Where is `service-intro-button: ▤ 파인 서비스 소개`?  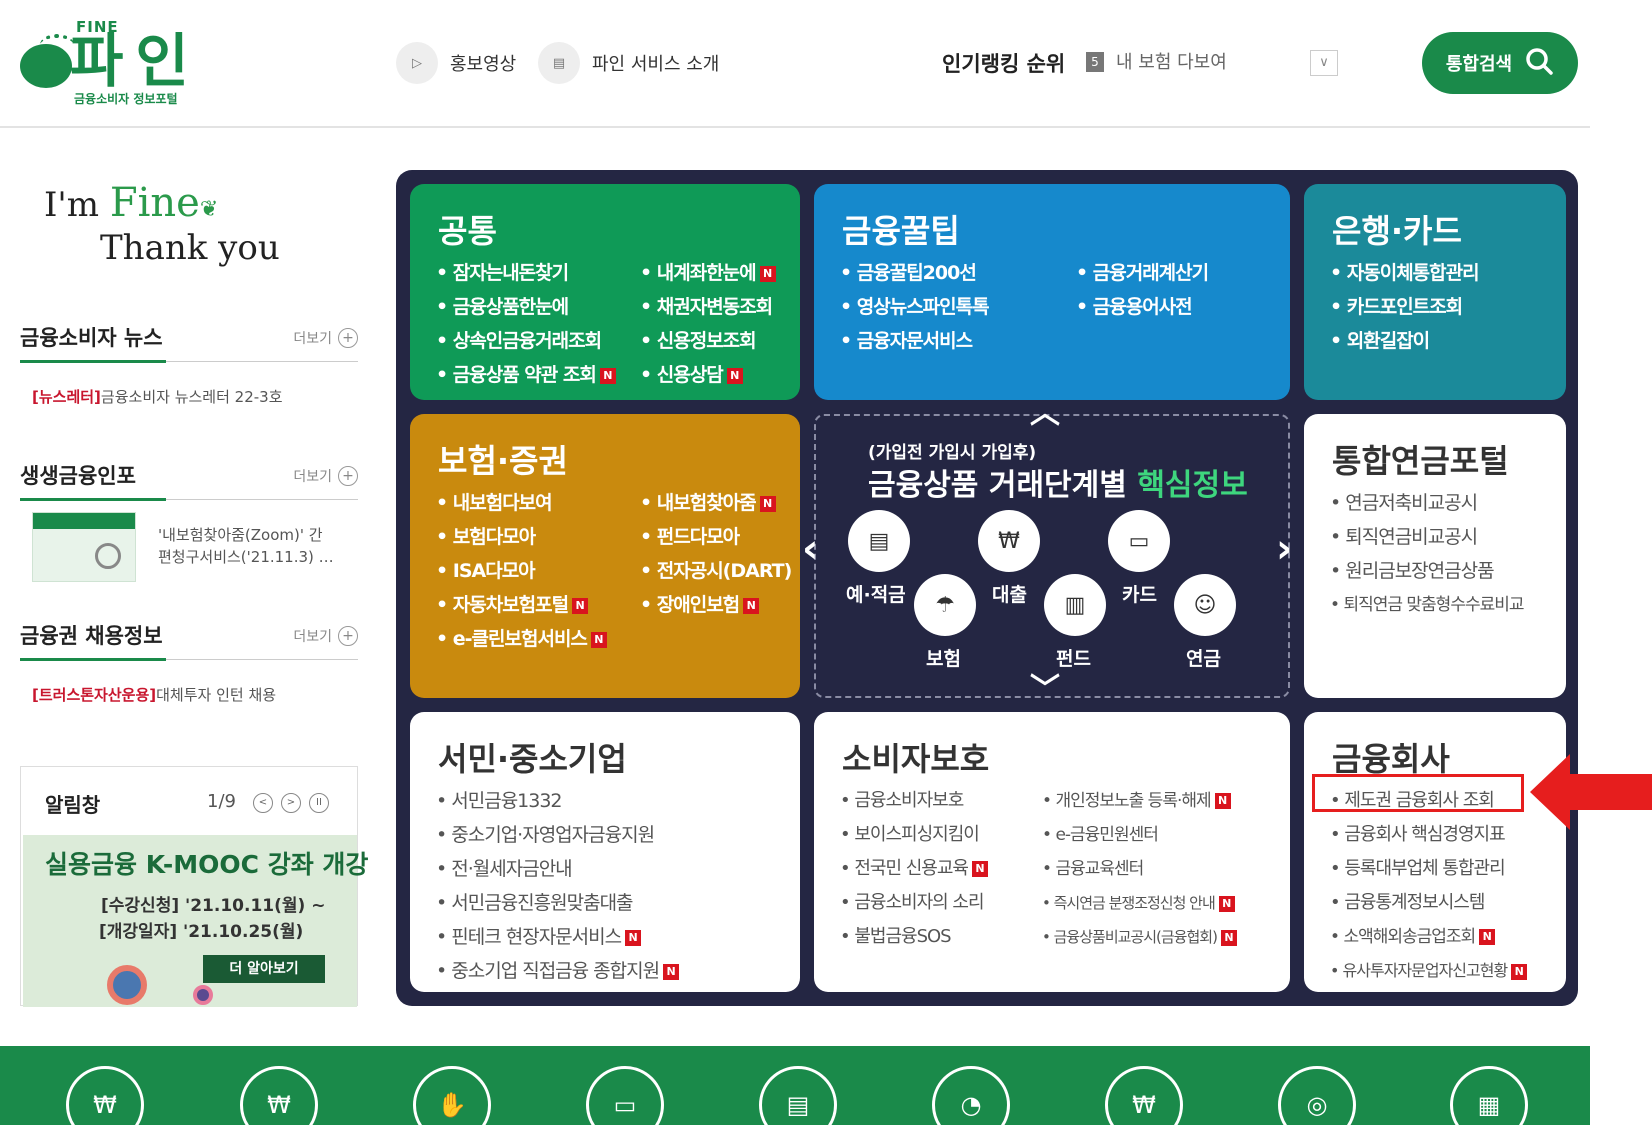 service-intro-button: ▤ 파인 서비스 소개 is located at coordinates (629, 63).